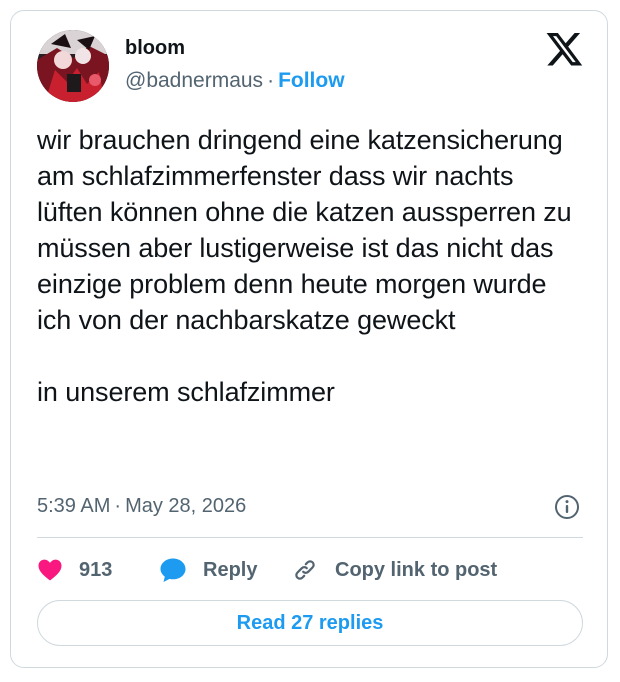 The width and height of the screenshot is (620, 682). What do you see at coordinates (565, 50) in the screenshot?
I see `x-logo-icon` at bounding box center [565, 50].